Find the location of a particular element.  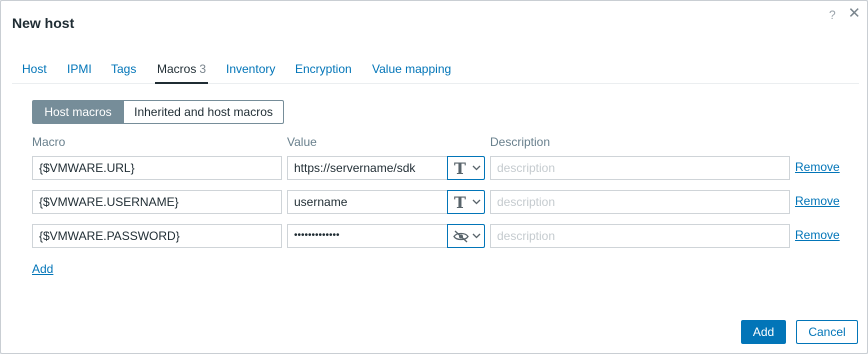

tab-label: Inventory is located at coordinates (251, 69).